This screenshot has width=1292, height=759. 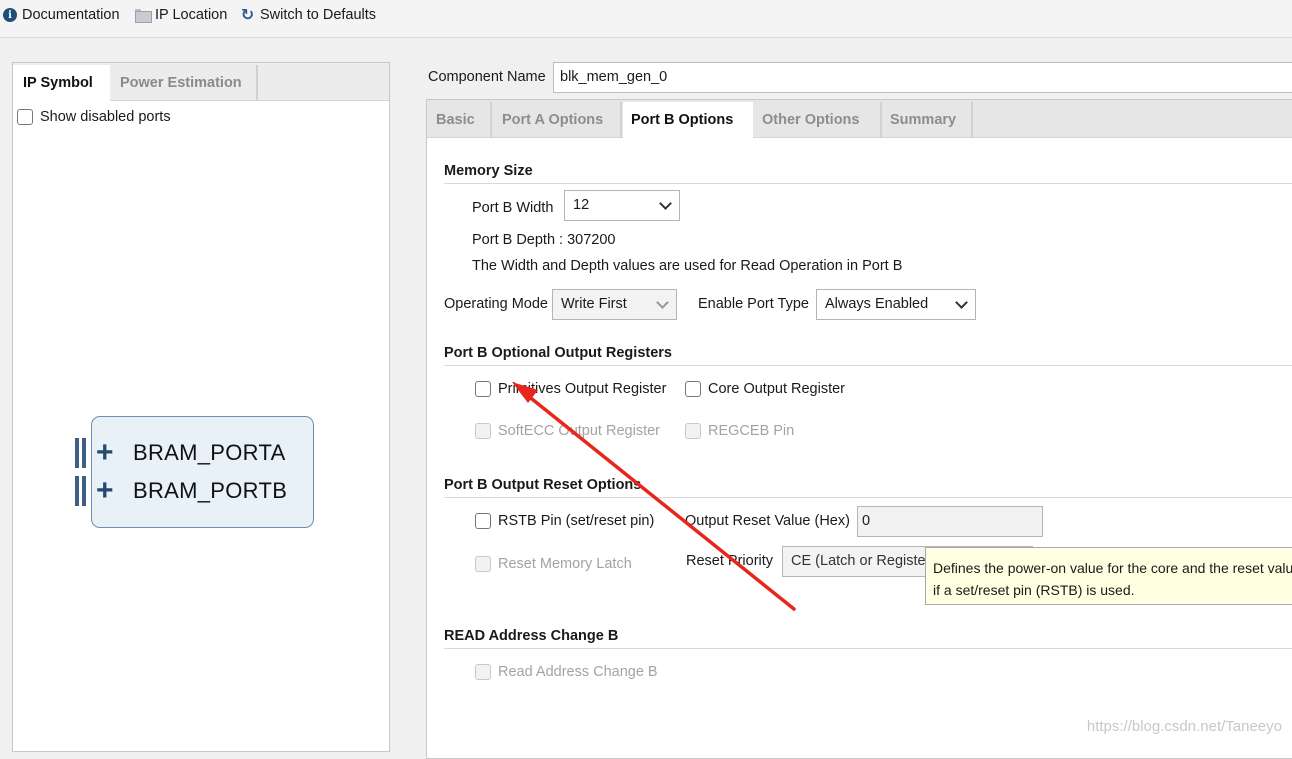 I want to click on softecc-output-checkbox, so click(x=483, y=431).